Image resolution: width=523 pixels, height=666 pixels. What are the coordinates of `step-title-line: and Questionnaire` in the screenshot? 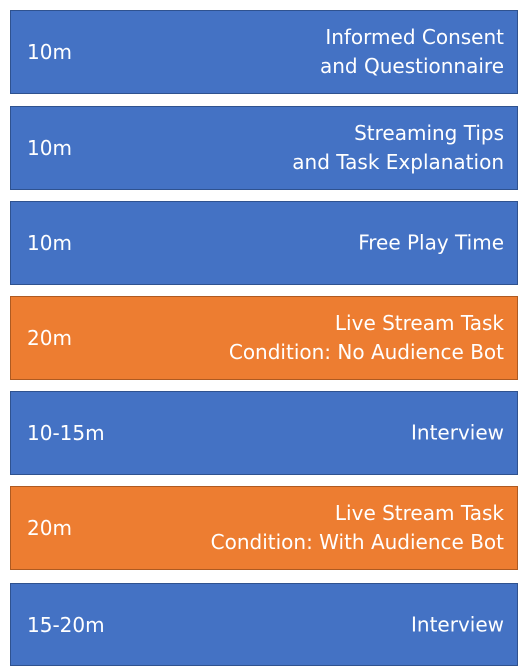 It's located at (411, 66).